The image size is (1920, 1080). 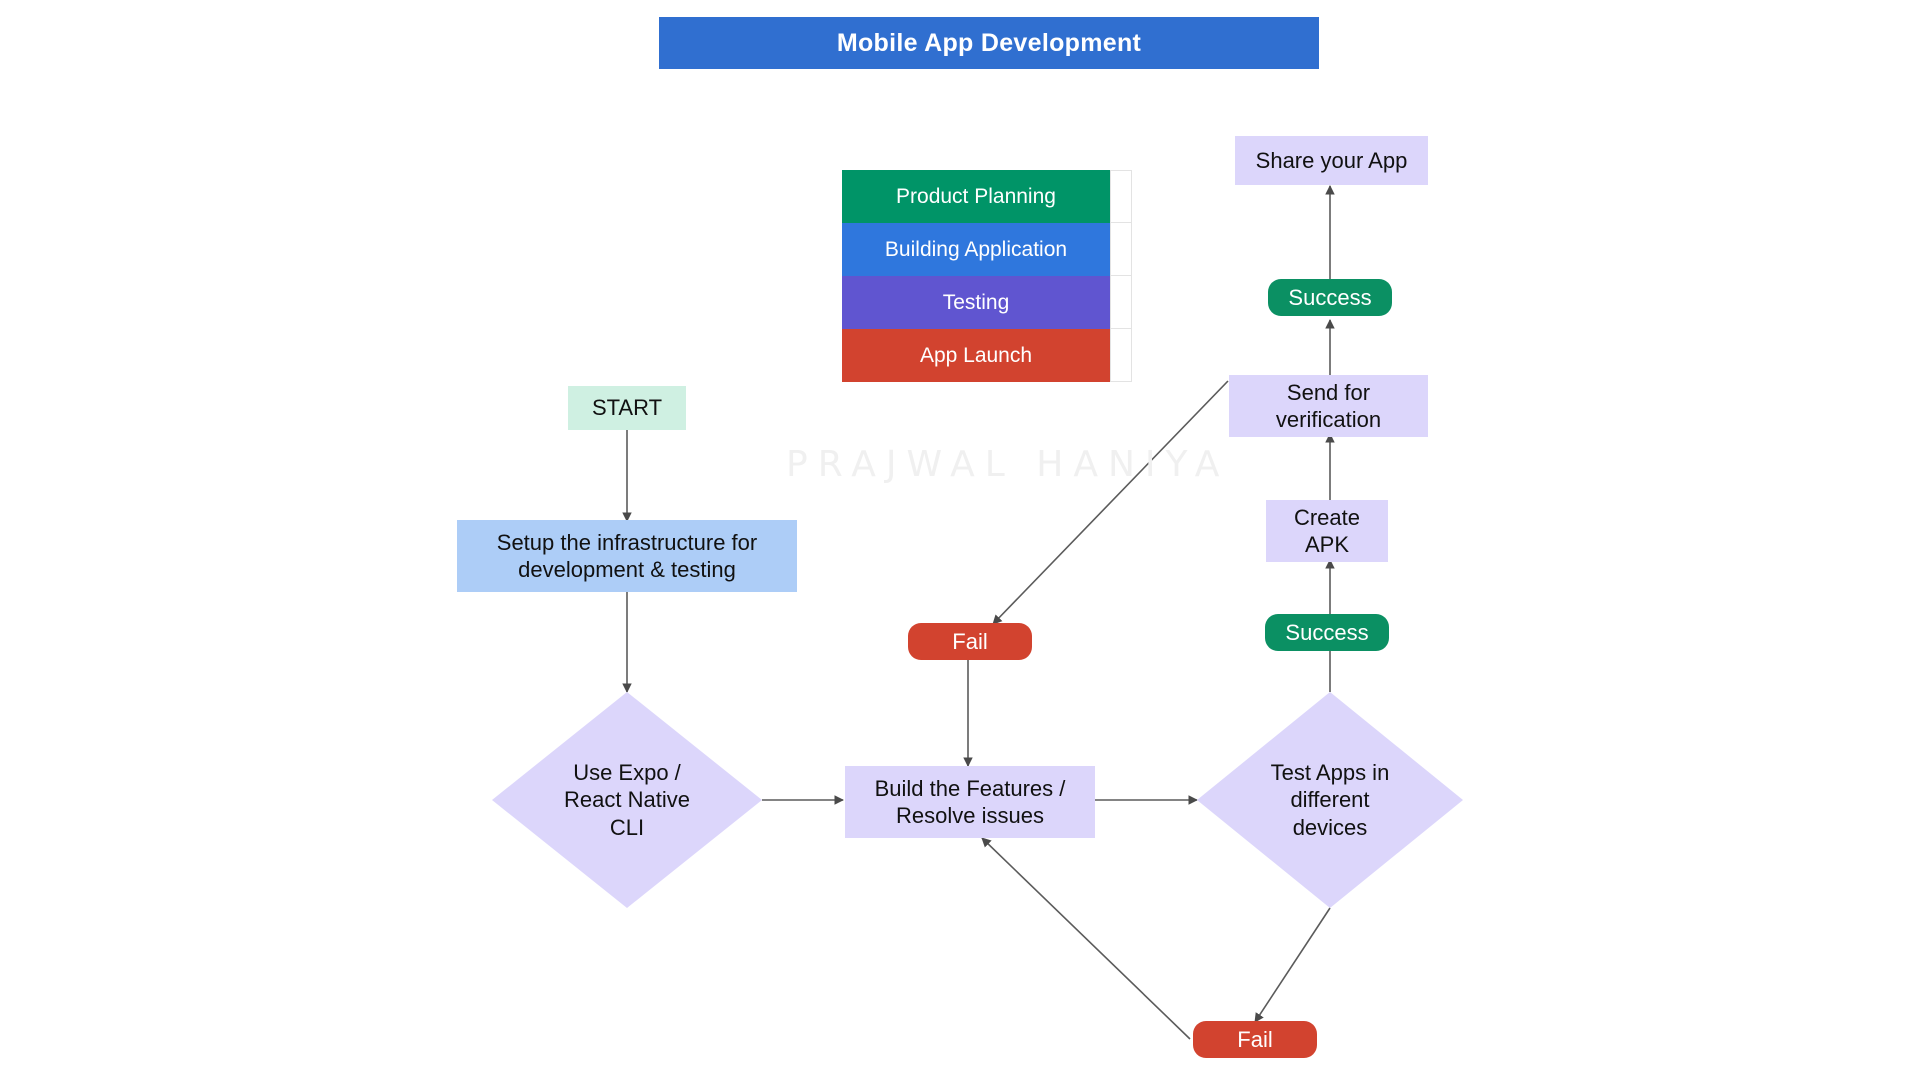 I want to click on legend-row: App Launch, so click(x=987, y=355).